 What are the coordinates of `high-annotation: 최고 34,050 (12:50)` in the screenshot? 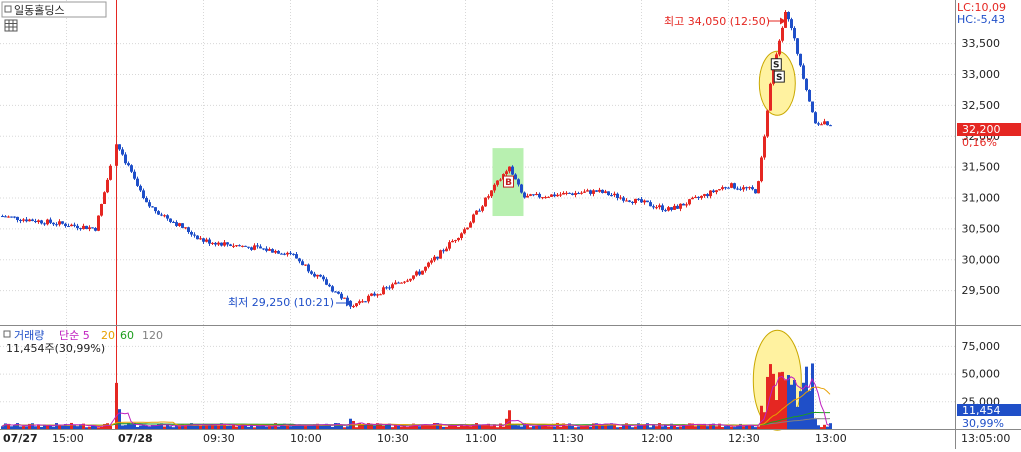 It's located at (717, 21).